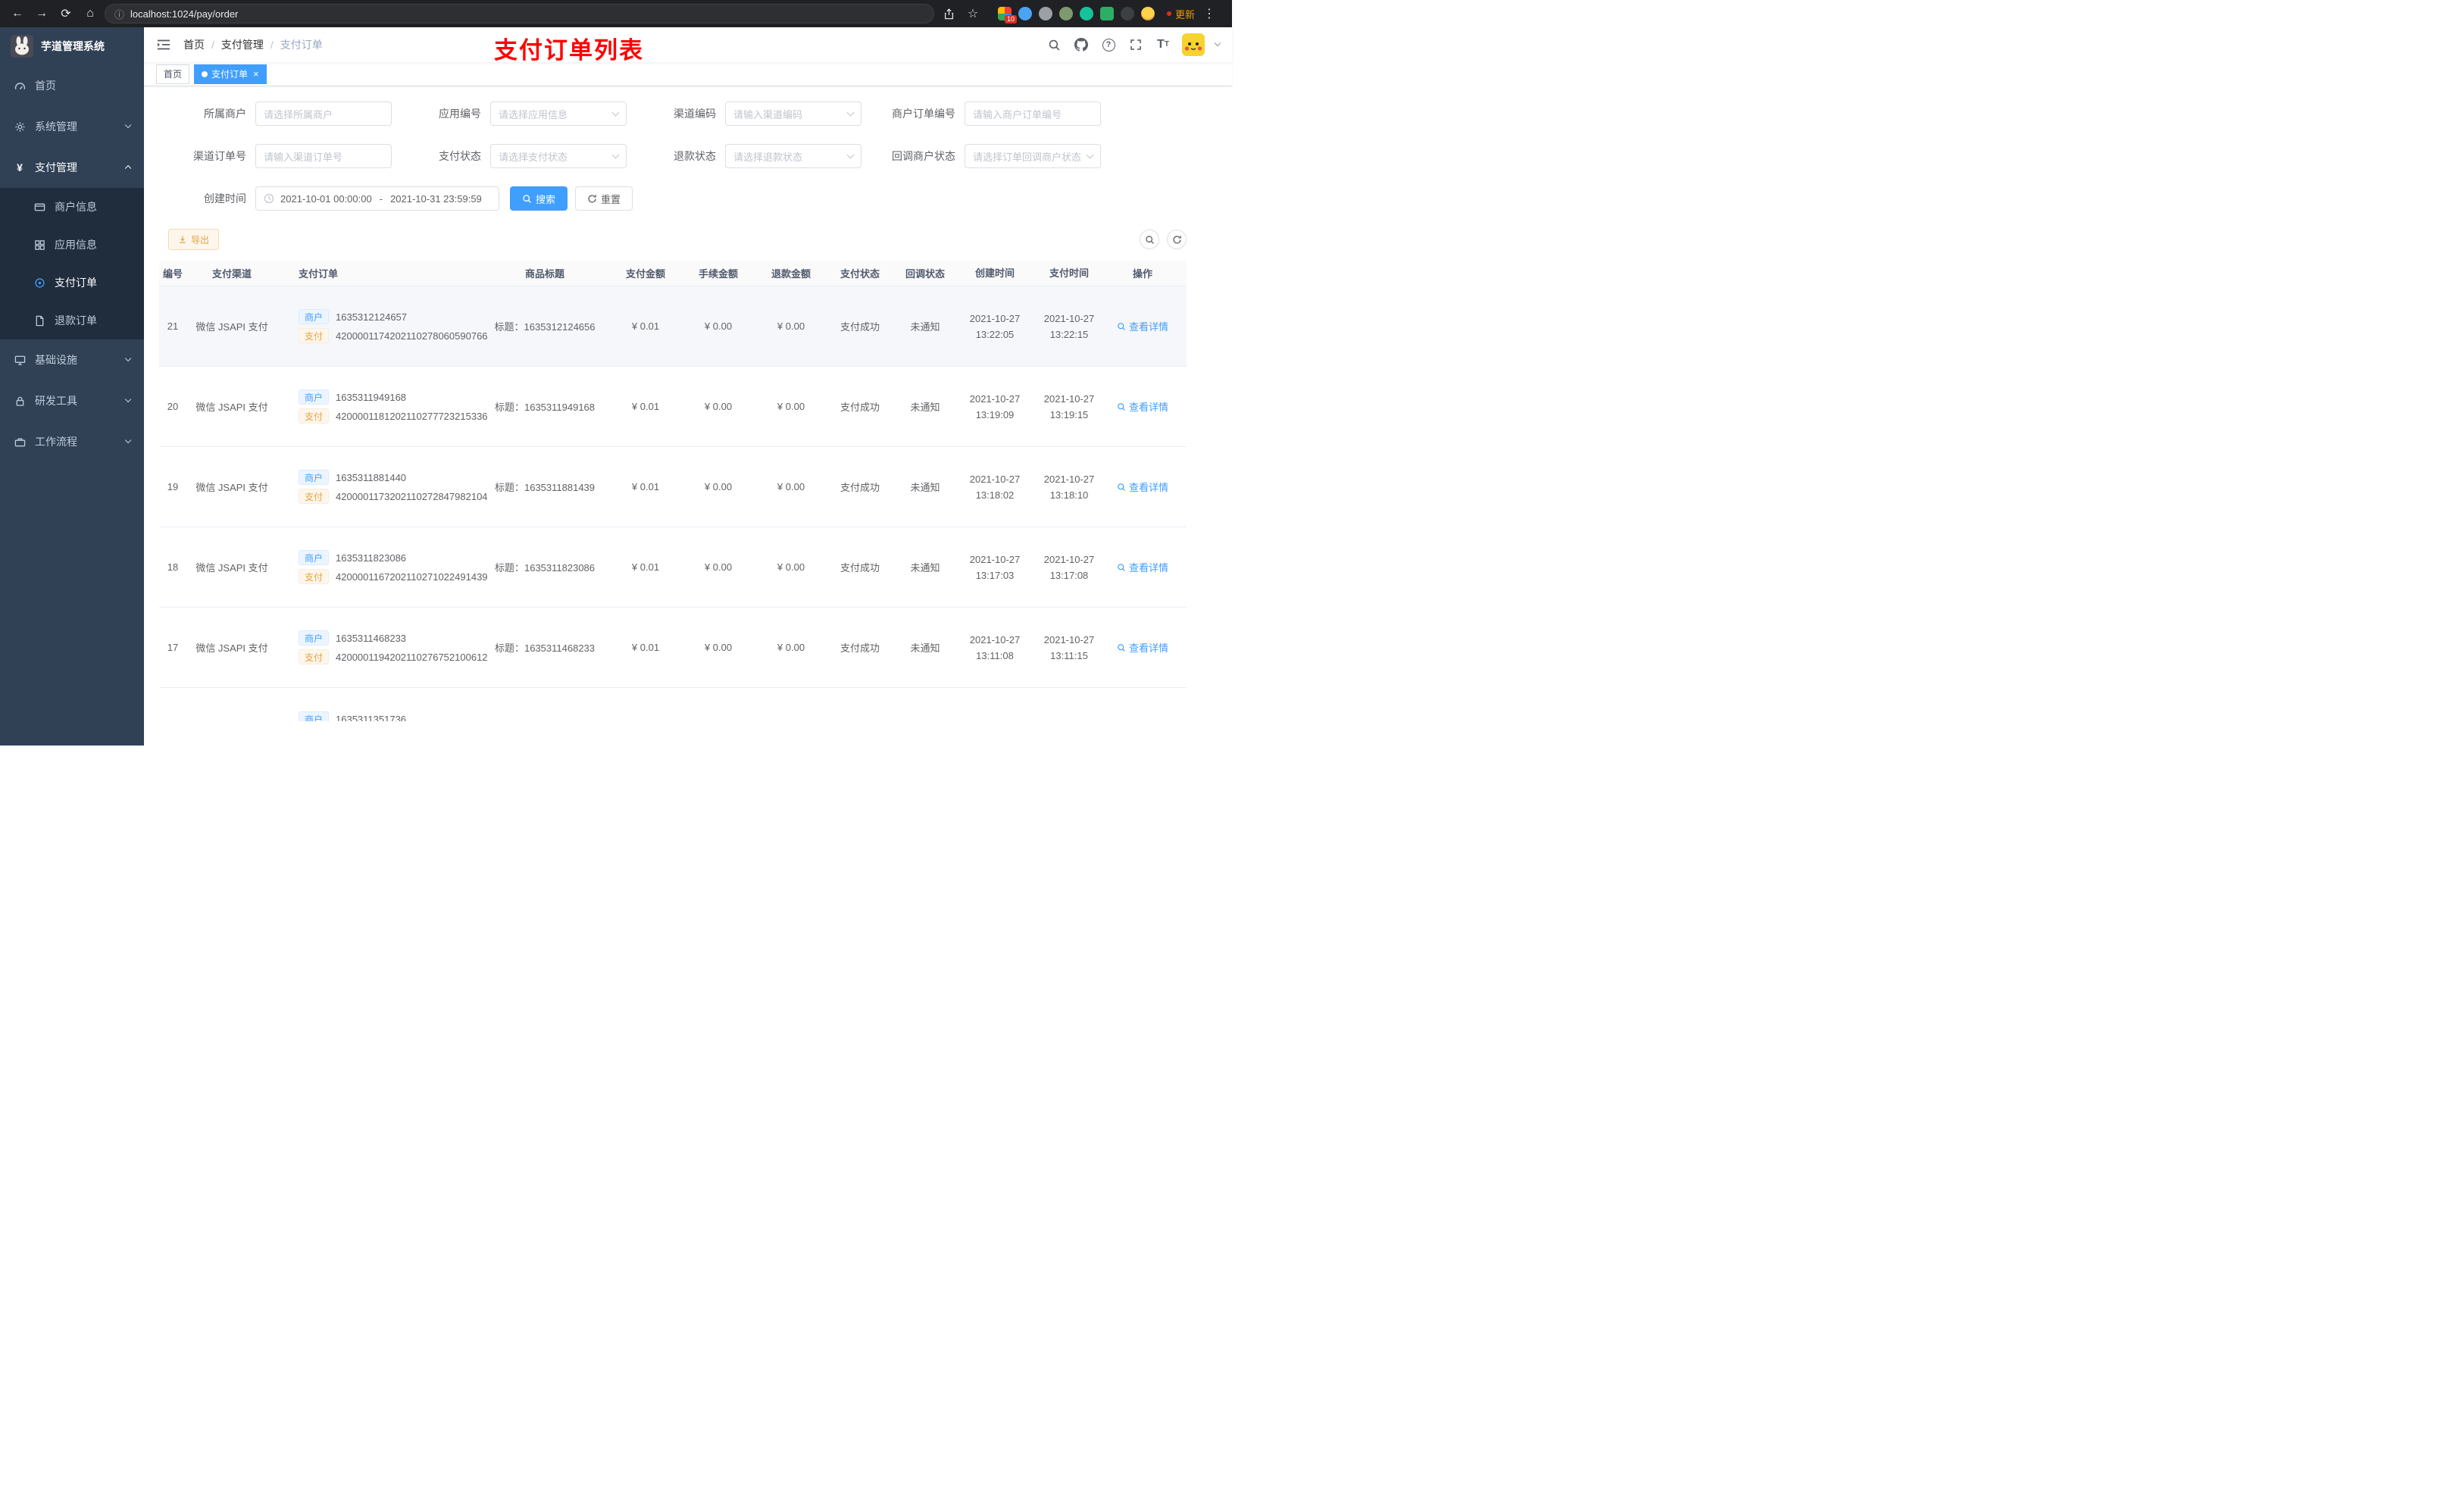 This screenshot has width=2464, height=1491. What do you see at coordinates (604, 198) in the screenshot?
I see `reset-button: 重置` at bounding box center [604, 198].